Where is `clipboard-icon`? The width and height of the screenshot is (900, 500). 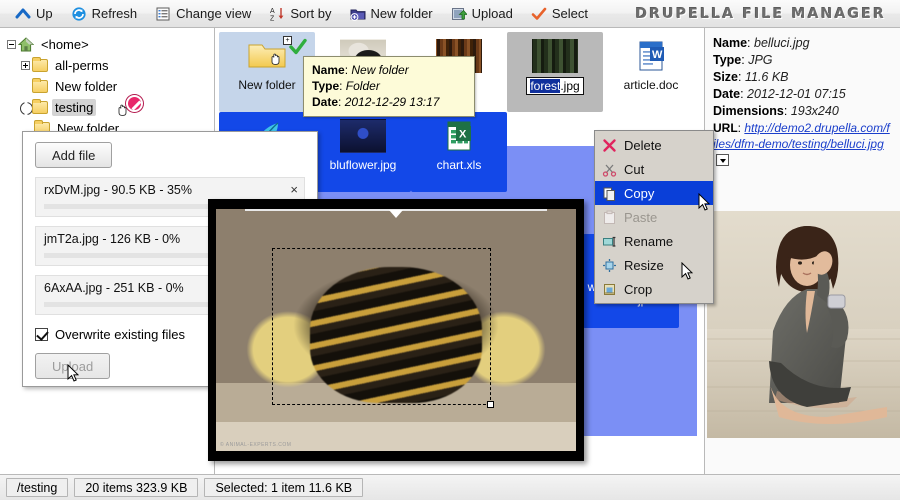
clipboard-icon is located at coordinates (609, 217).